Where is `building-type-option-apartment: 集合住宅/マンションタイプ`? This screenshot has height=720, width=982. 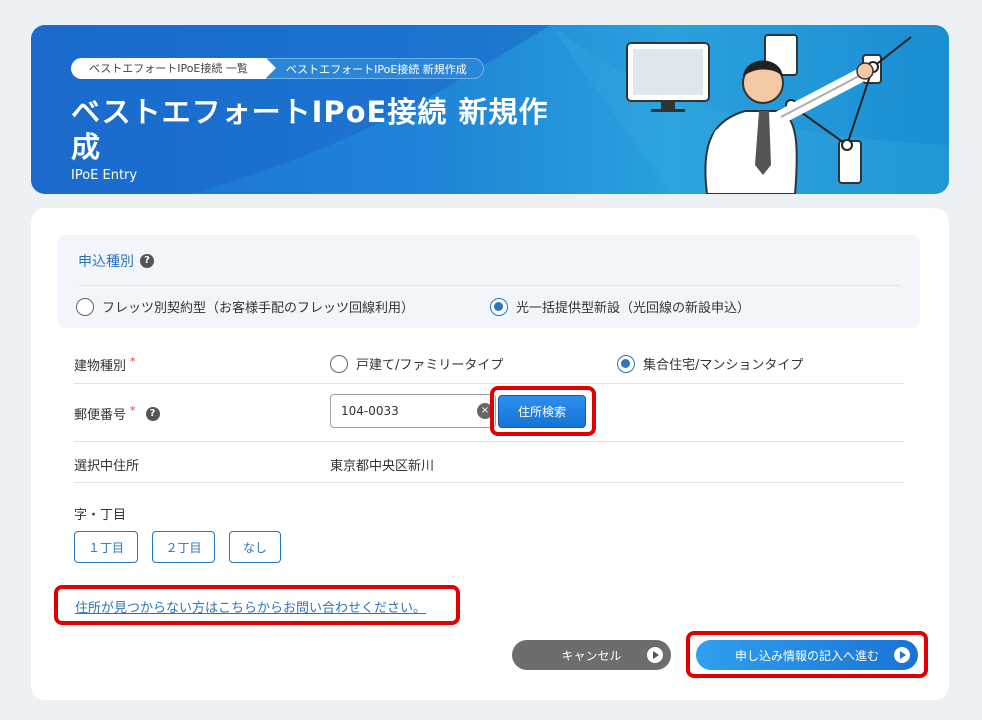 building-type-option-apartment: 集合住宅/マンションタイプ is located at coordinates (710, 363).